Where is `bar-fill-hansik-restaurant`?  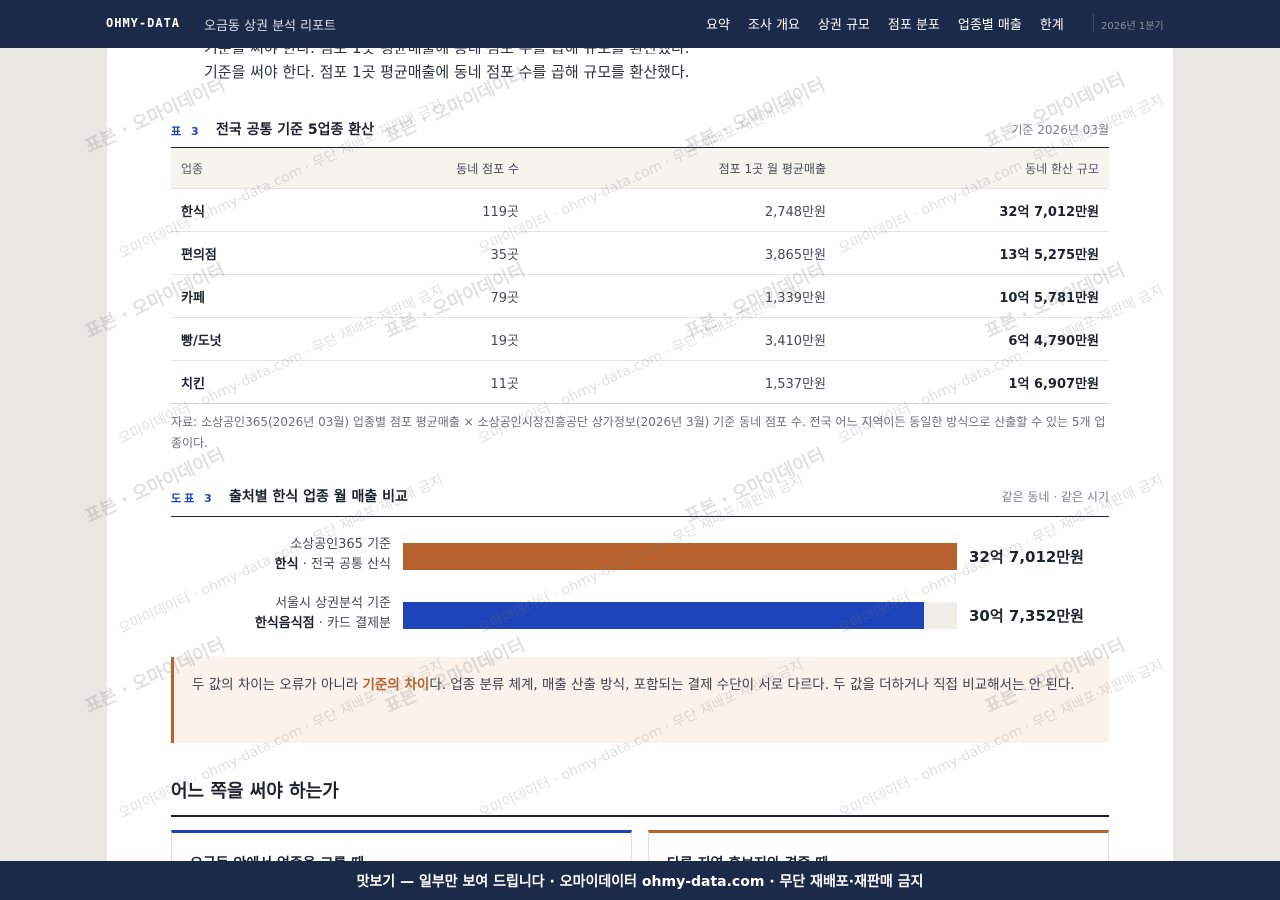
bar-fill-hansik-restaurant is located at coordinates (663, 615).